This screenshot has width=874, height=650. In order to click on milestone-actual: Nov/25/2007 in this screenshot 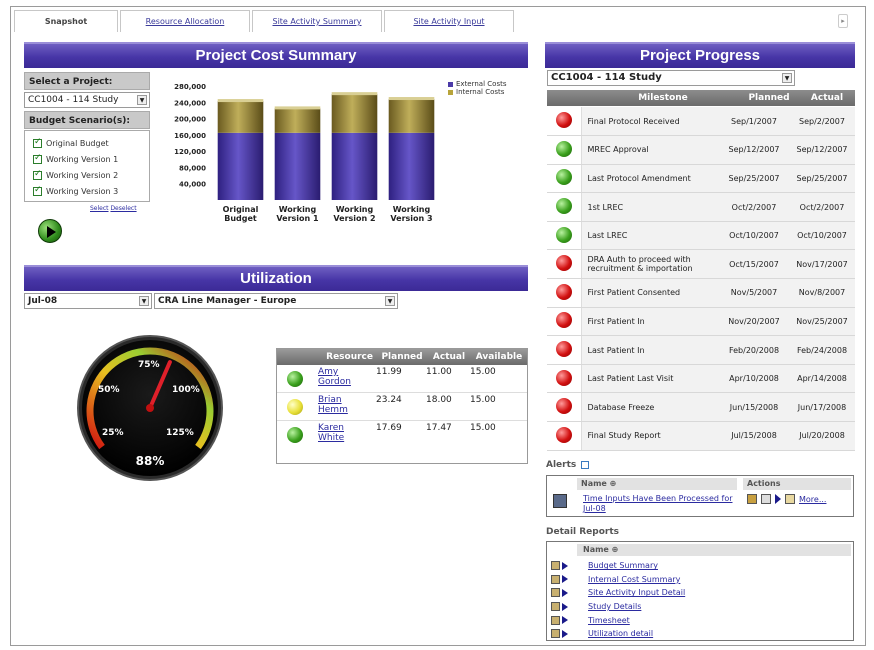, I will do `click(822, 322)`.